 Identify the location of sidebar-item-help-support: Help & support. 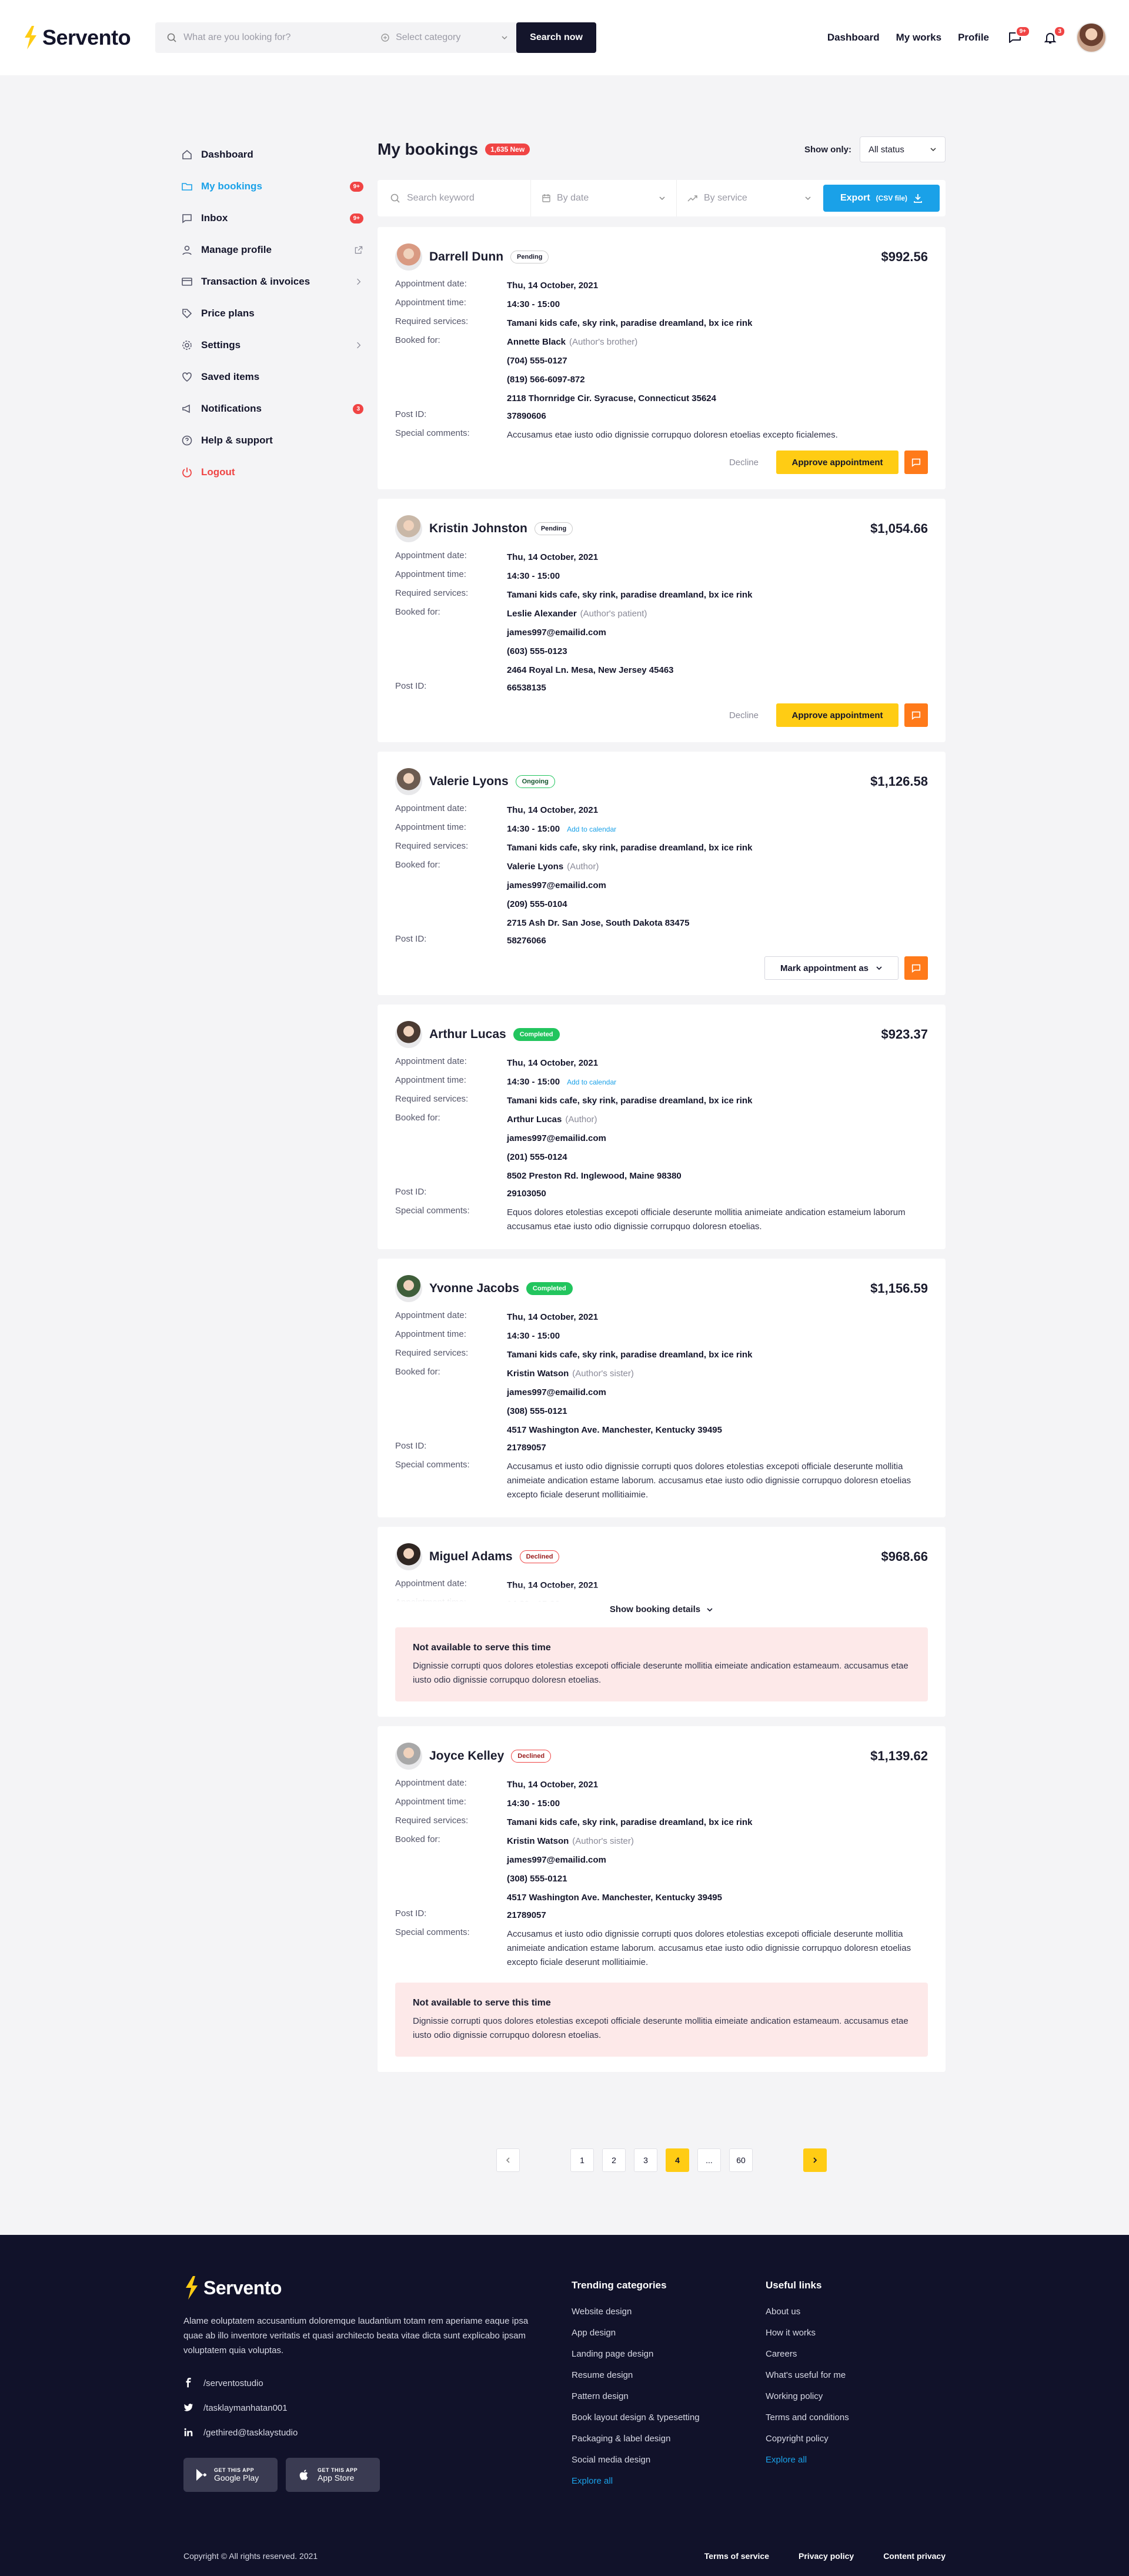
(272, 440).